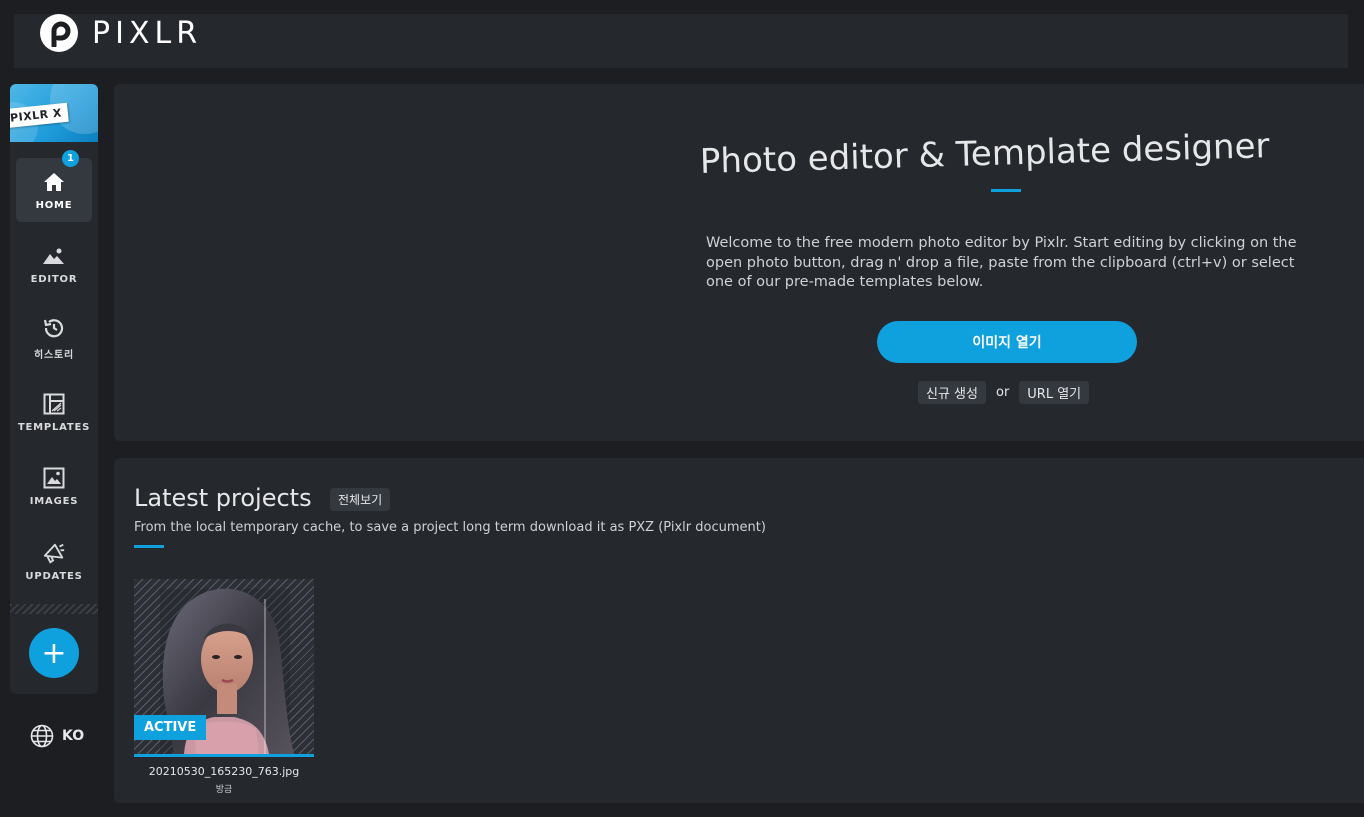 This screenshot has height=817, width=1364. I want to click on view-all-button: 전체보기, so click(360, 499).